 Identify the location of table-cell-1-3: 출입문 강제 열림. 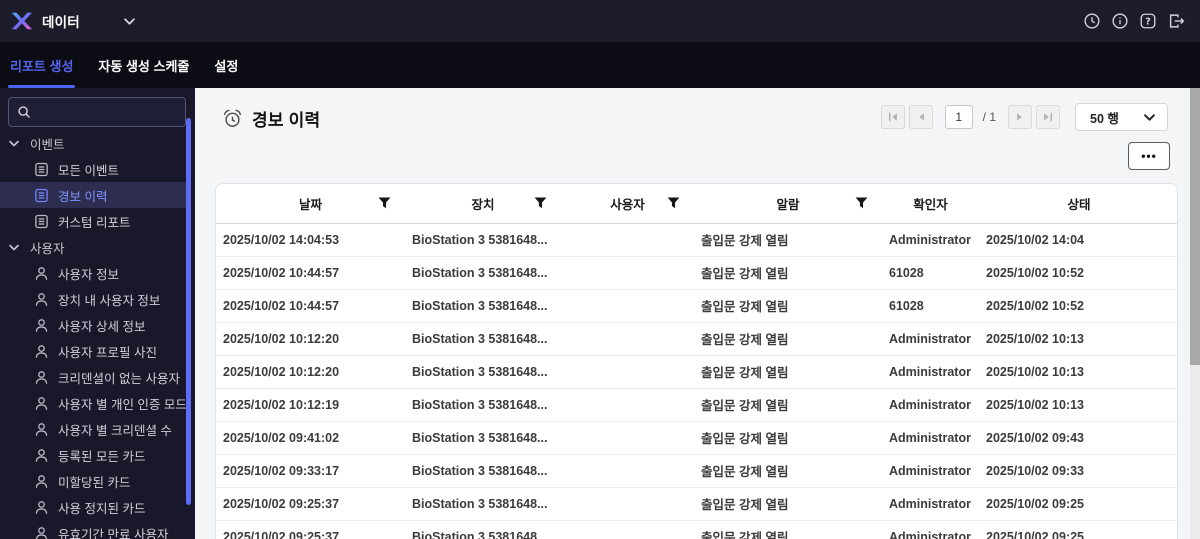
(788, 273).